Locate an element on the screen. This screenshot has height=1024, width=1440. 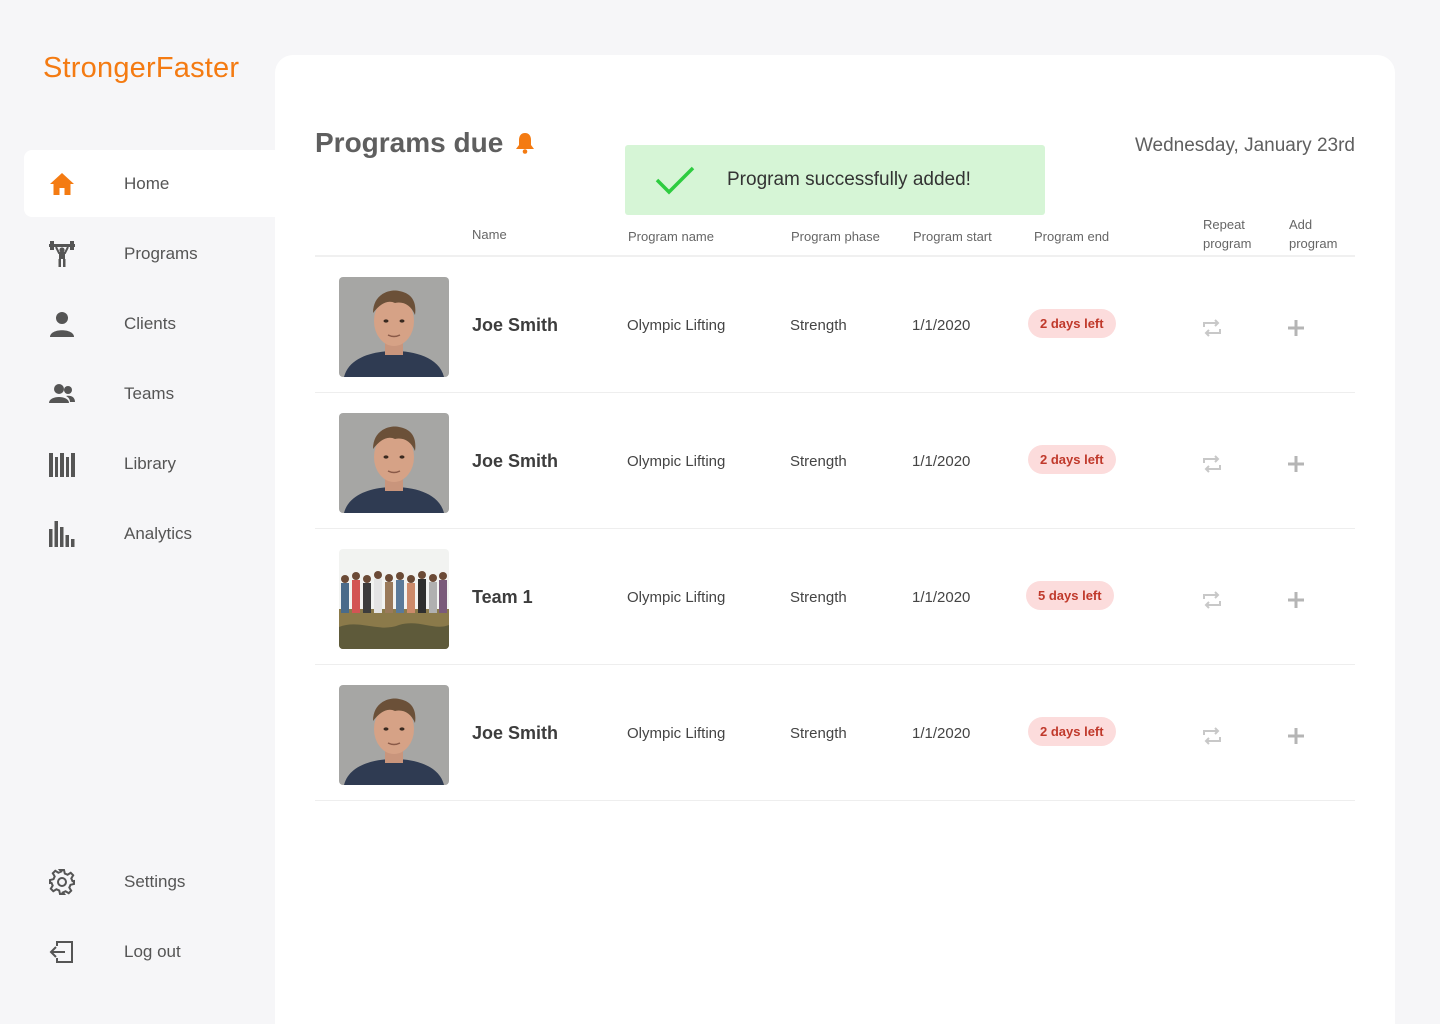
gear-icon is located at coordinates (62, 882).